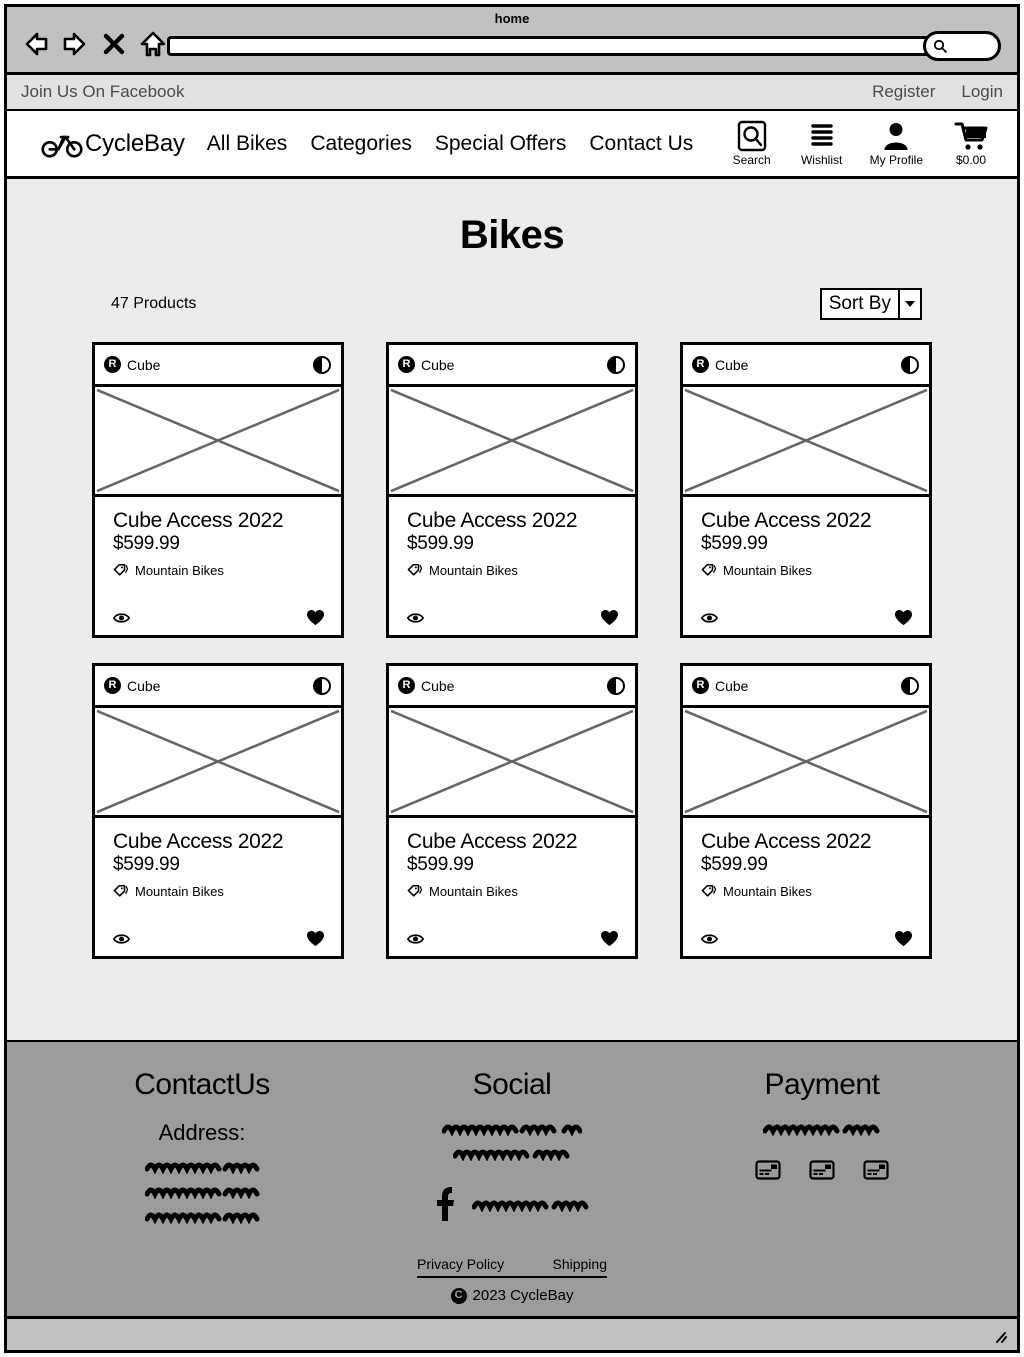  What do you see at coordinates (361, 144) in the screenshot?
I see `nav-link-categories: Categories` at bounding box center [361, 144].